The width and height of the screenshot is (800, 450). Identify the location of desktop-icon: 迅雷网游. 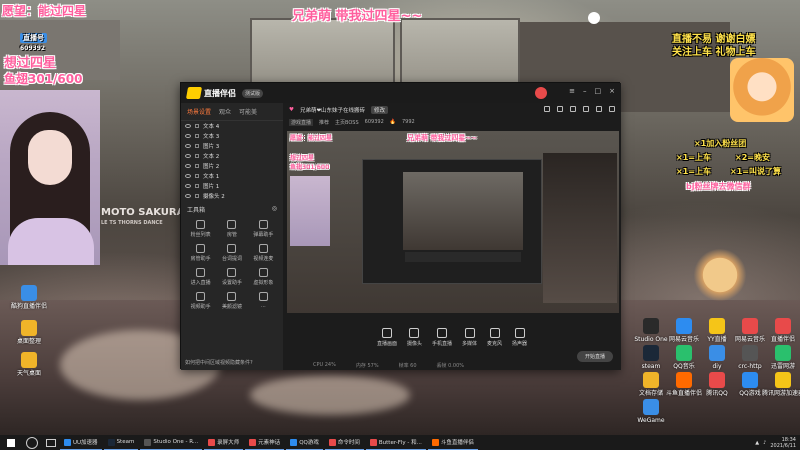
(781, 357).